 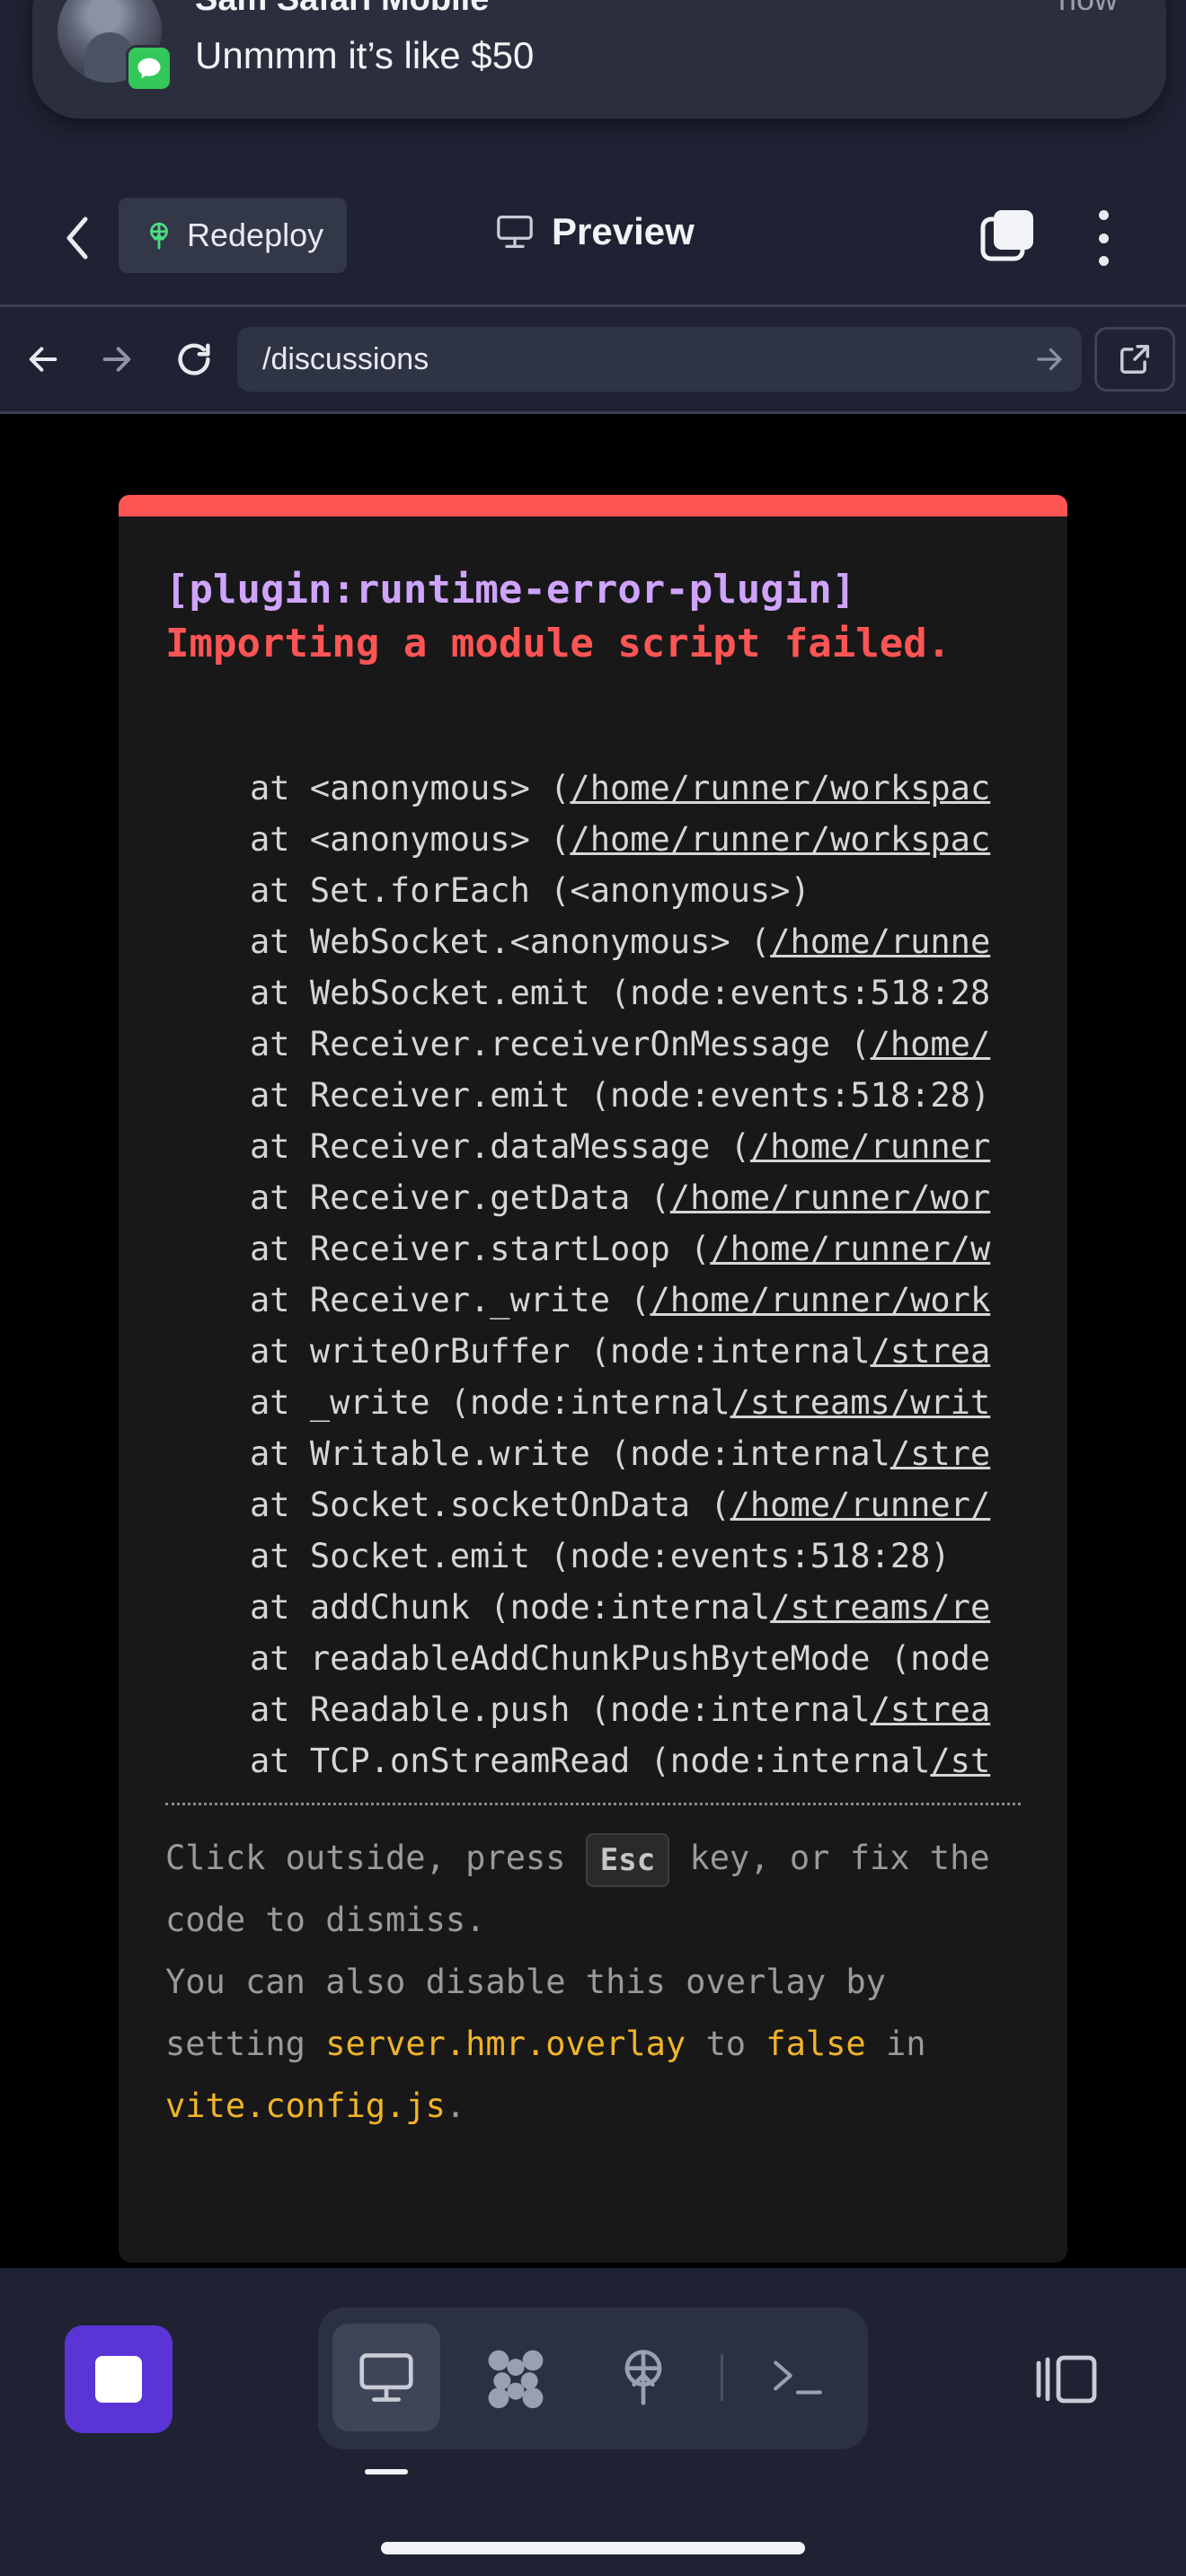 I want to click on open-external-button, so click(x=1134, y=359).